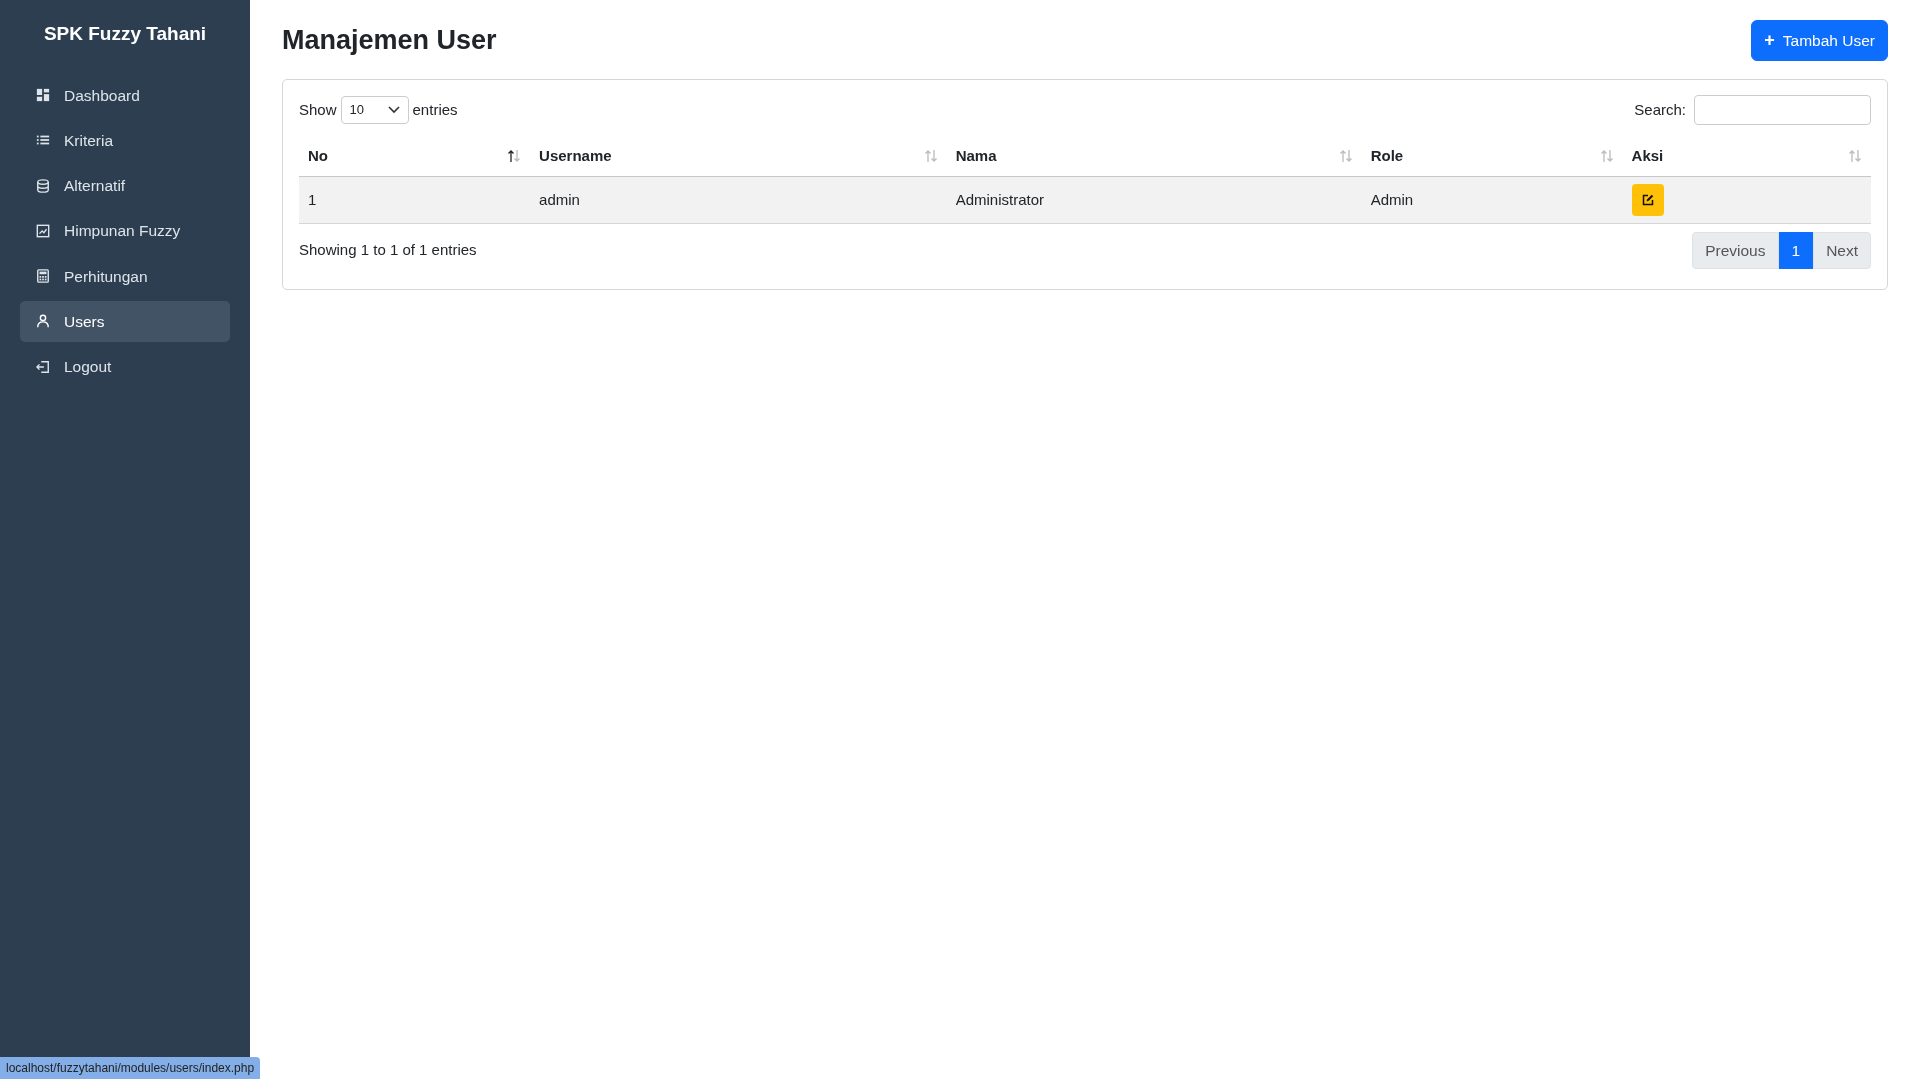 This screenshot has height=1079, width=1918. What do you see at coordinates (976, 156) in the screenshot?
I see `column-header: Nama` at bounding box center [976, 156].